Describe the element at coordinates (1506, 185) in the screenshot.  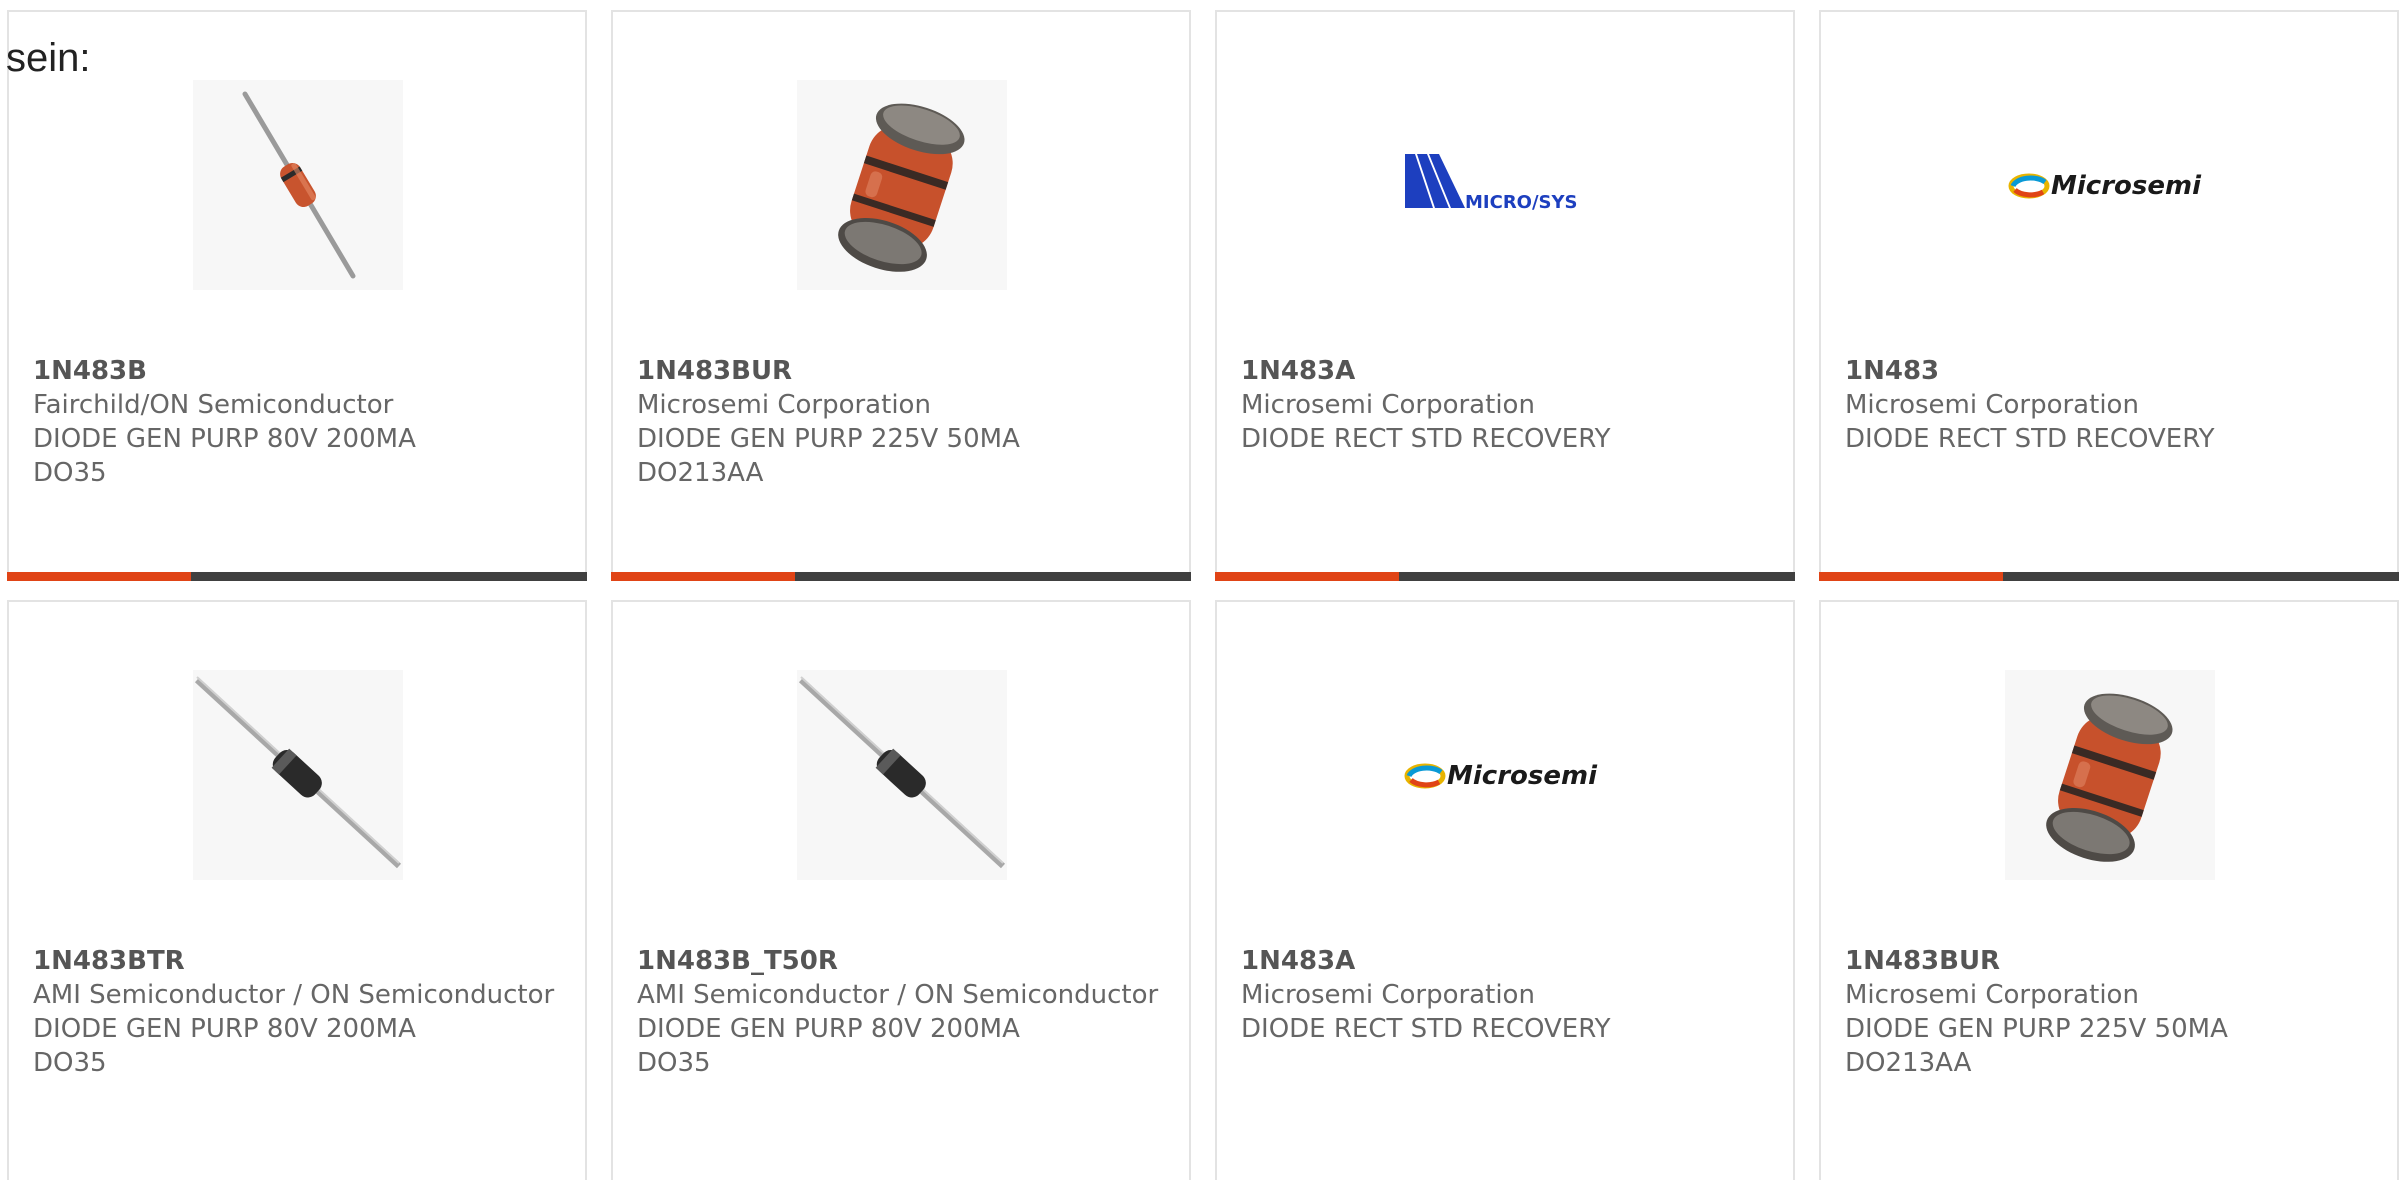
I see `microsys-logo: MICRO/SYS` at that location.